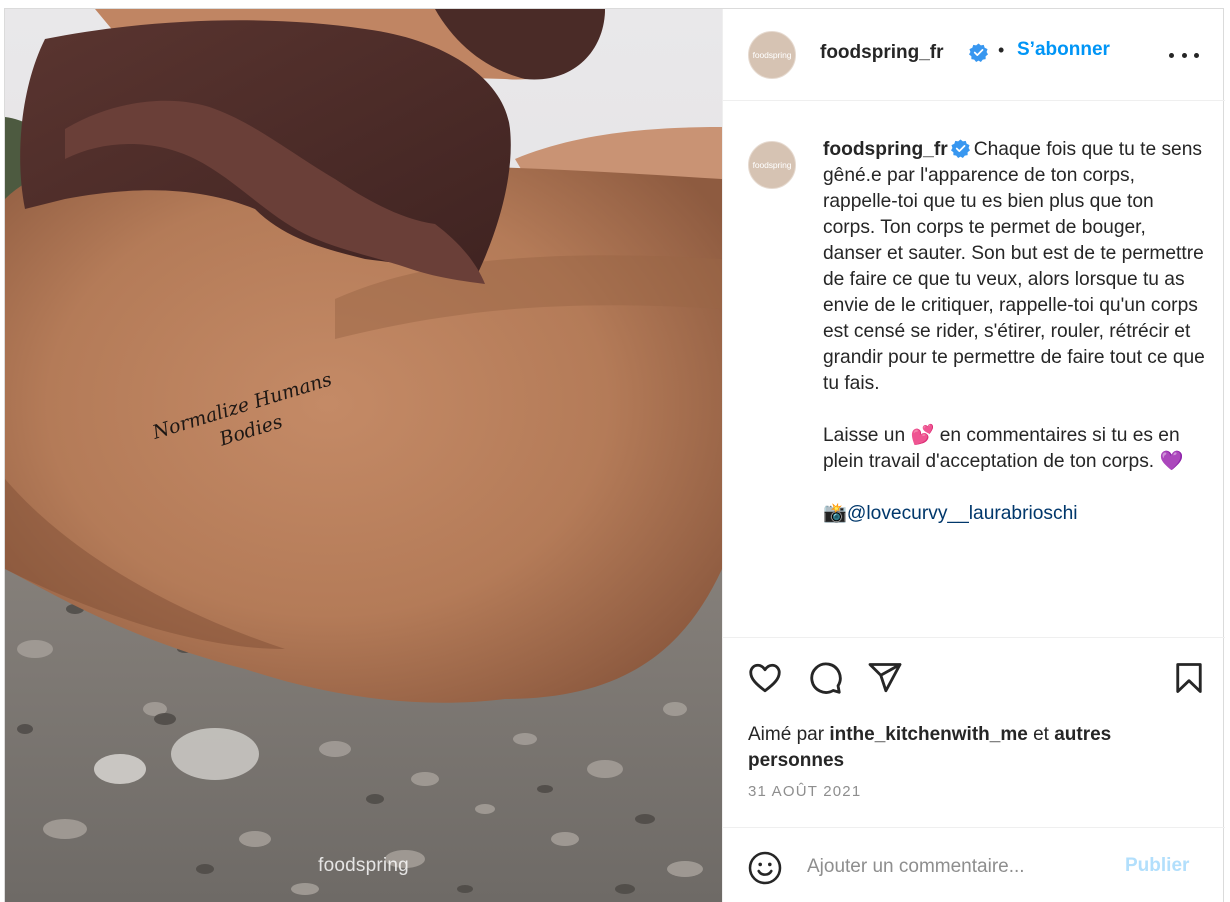  What do you see at coordinates (1063, 50) in the screenshot?
I see `follow-button: S’abonner` at bounding box center [1063, 50].